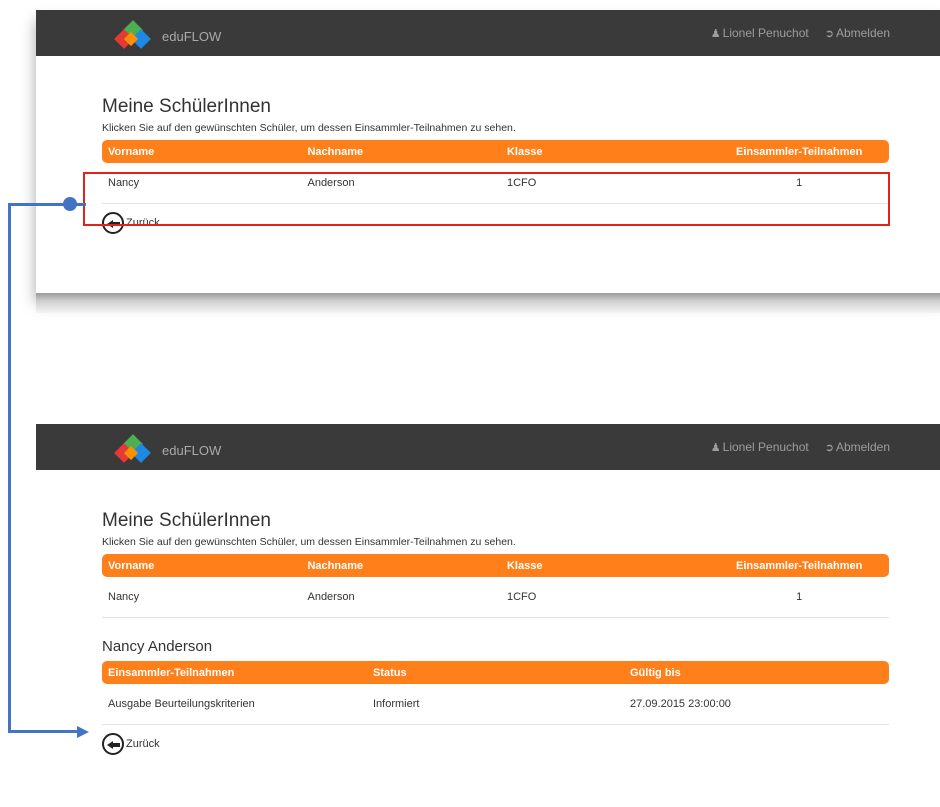 The image size is (940, 807). I want to click on cell-valid-until: 27.09.2015 23:00:00, so click(680, 704).